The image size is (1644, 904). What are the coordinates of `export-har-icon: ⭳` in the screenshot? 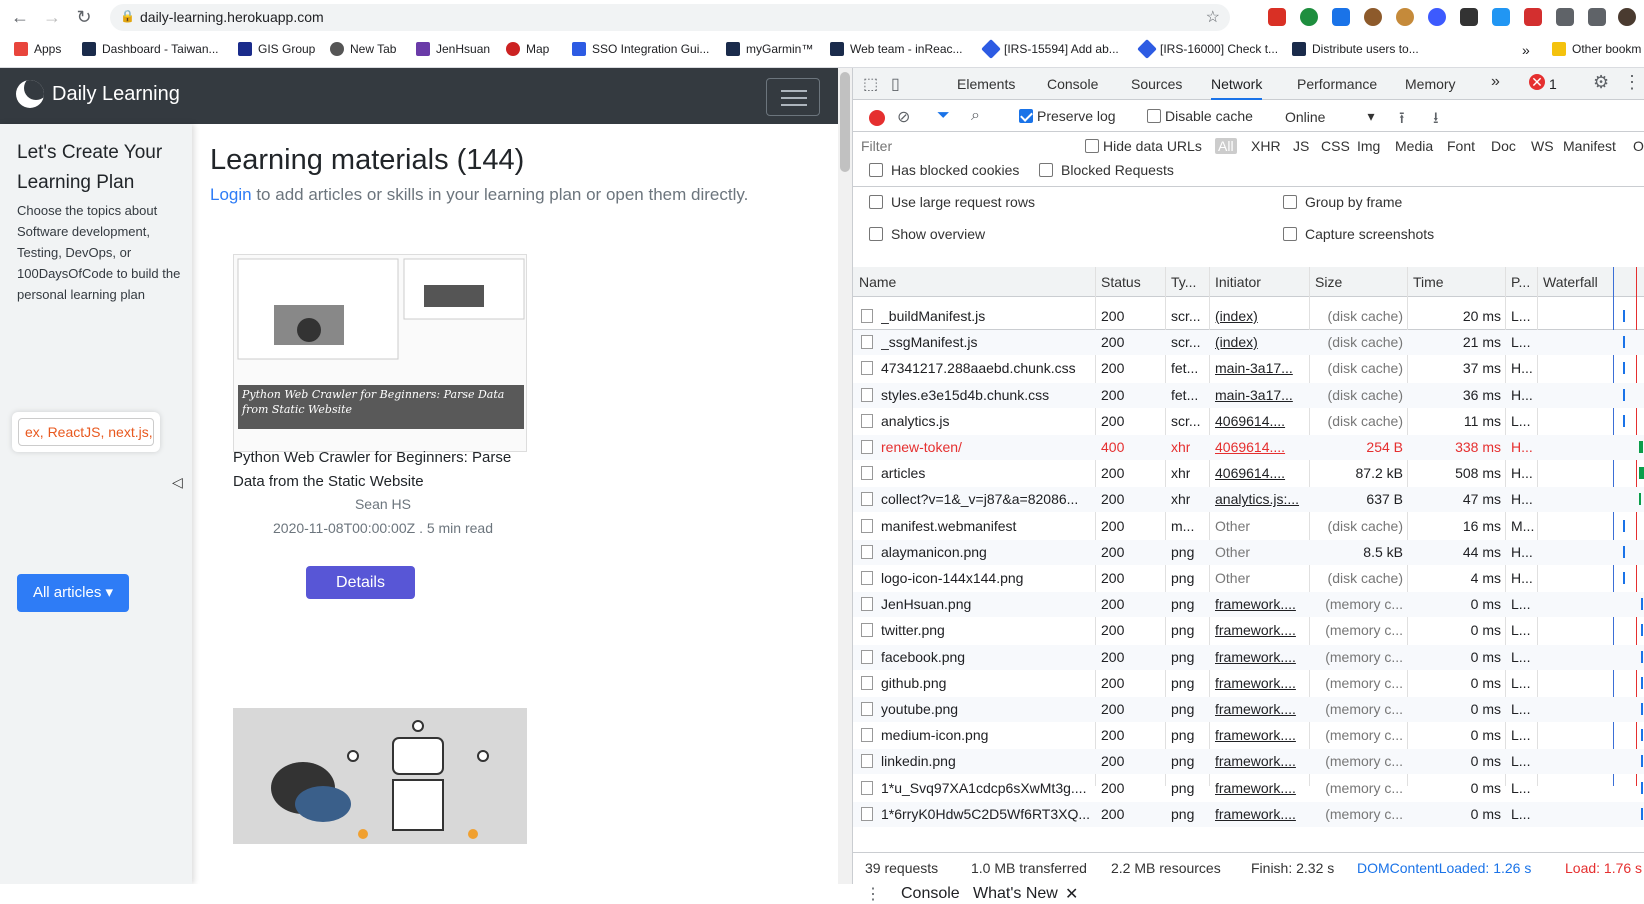 It's located at (1436, 120).